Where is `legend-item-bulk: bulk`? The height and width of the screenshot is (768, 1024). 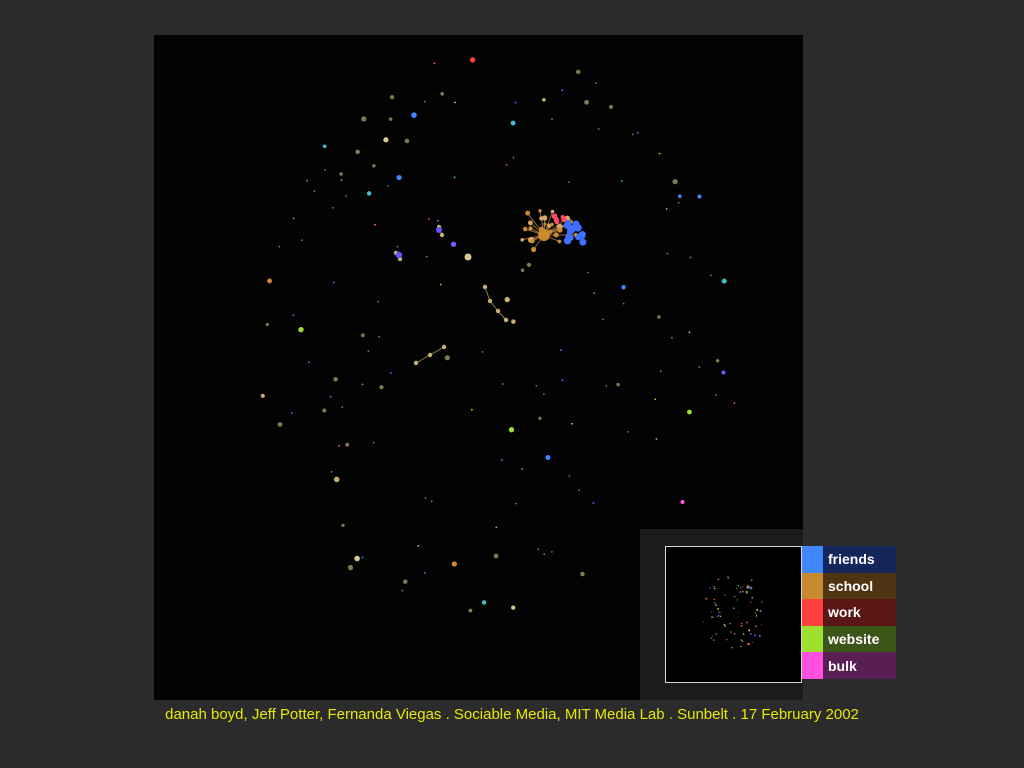
legend-item-bulk: bulk is located at coordinates (849, 665).